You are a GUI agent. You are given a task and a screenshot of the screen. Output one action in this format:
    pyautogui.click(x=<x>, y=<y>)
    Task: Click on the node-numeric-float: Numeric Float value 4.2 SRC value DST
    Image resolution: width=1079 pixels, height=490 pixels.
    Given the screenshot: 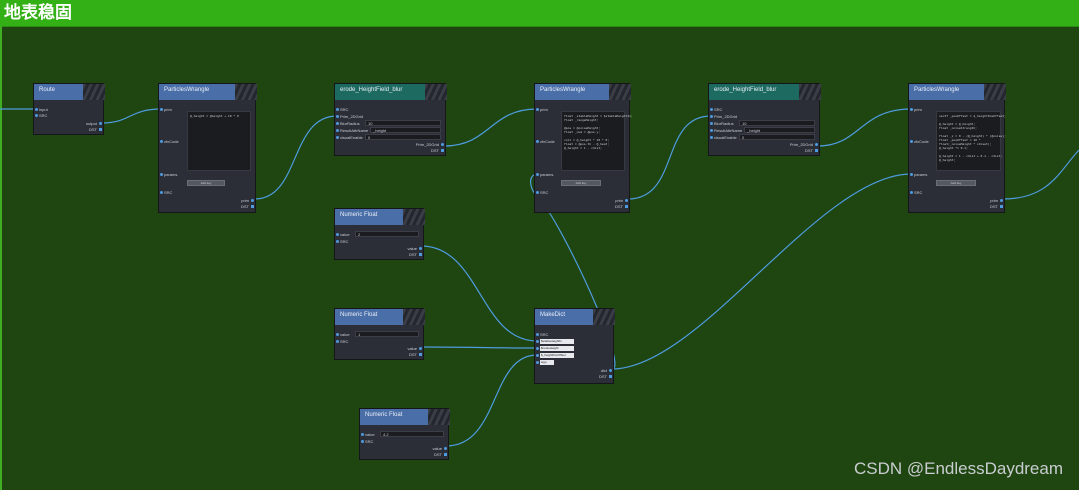 What is the action you would take?
    pyautogui.click(x=404, y=434)
    